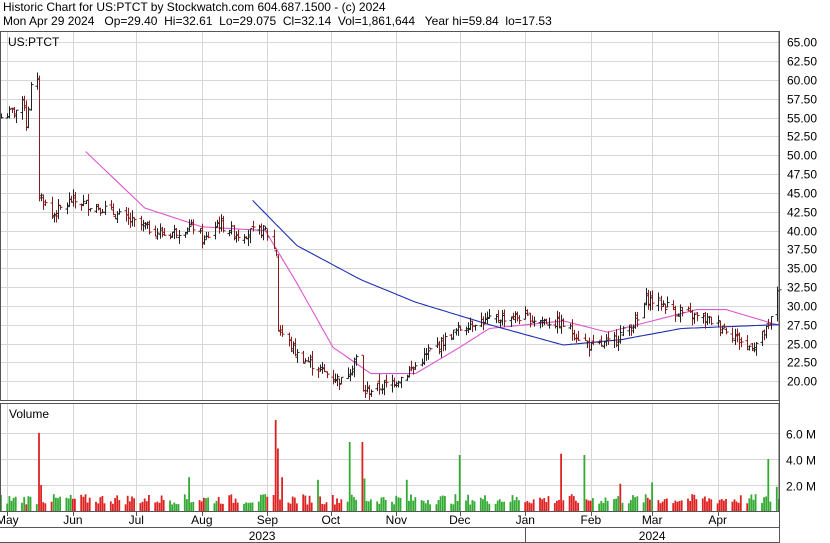  What do you see at coordinates (802, 345) in the screenshot?
I see `price-tick-label: 25.00` at bounding box center [802, 345].